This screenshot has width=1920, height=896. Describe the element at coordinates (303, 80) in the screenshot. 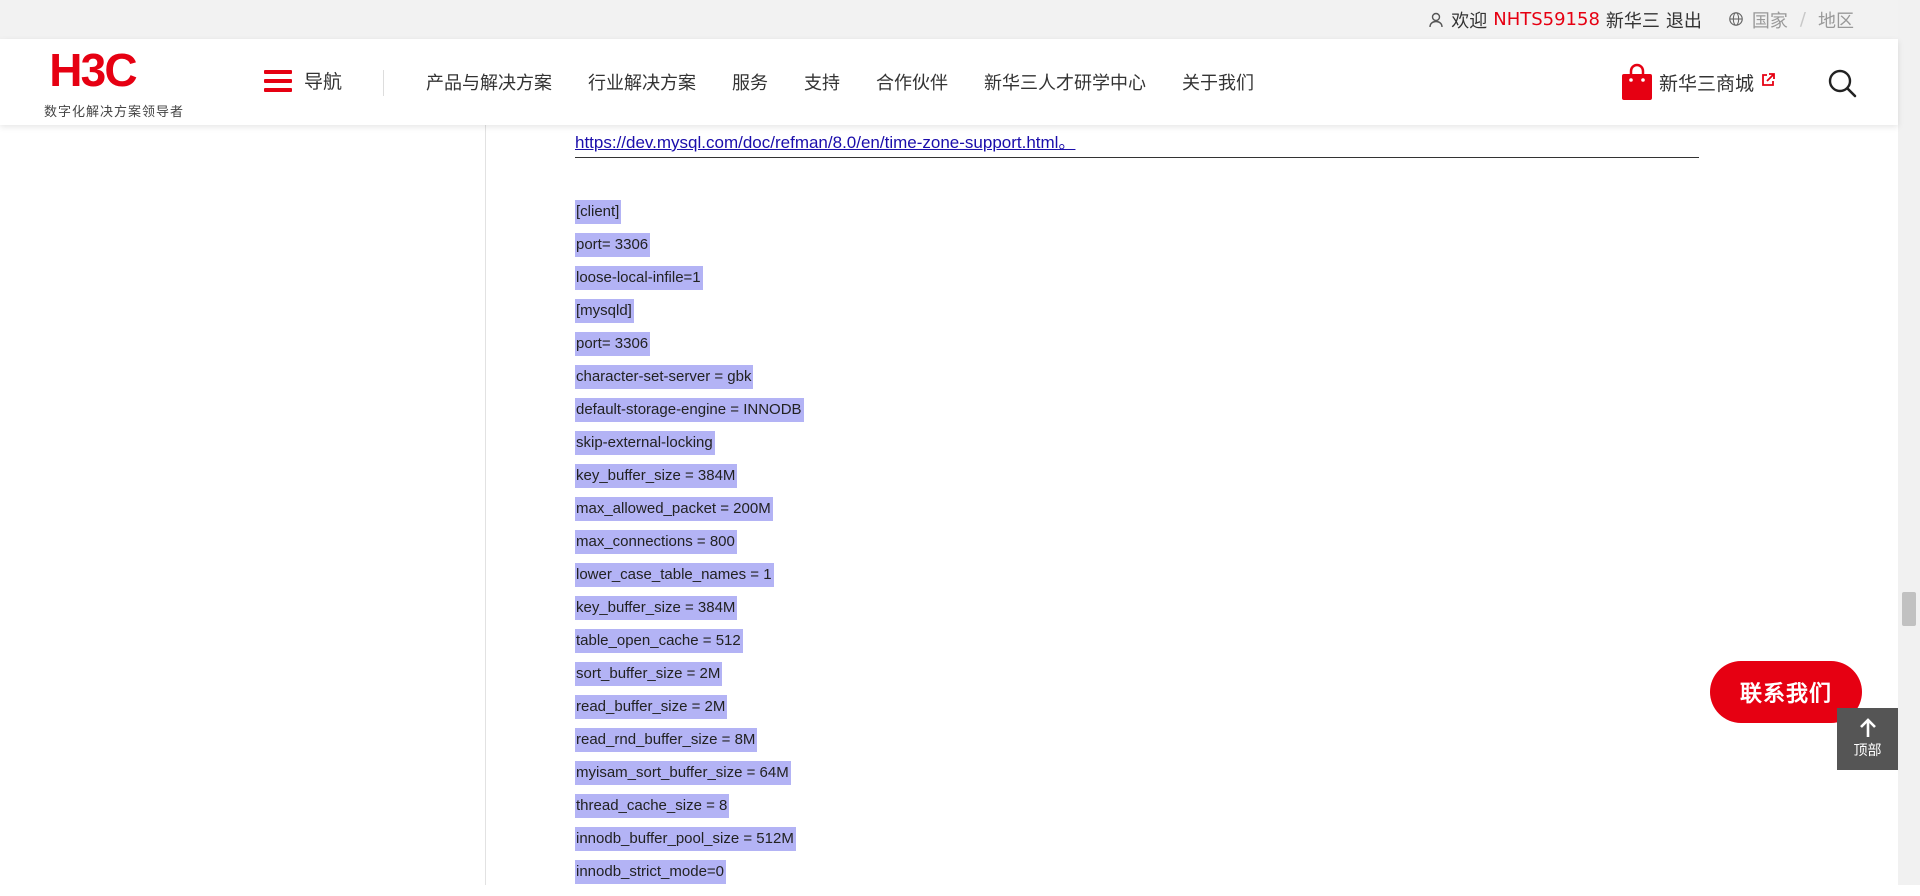

I see `nav-toggle-button: 导航` at that location.